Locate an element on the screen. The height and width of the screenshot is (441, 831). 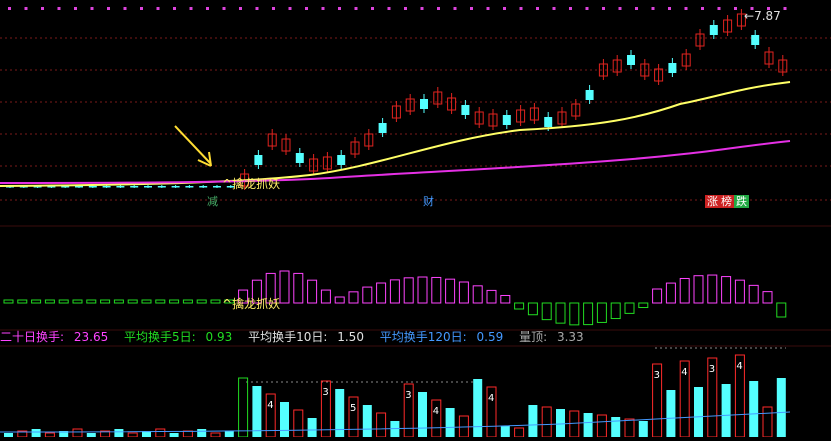
tag-list: 榜 is located at coordinates (726, 201).